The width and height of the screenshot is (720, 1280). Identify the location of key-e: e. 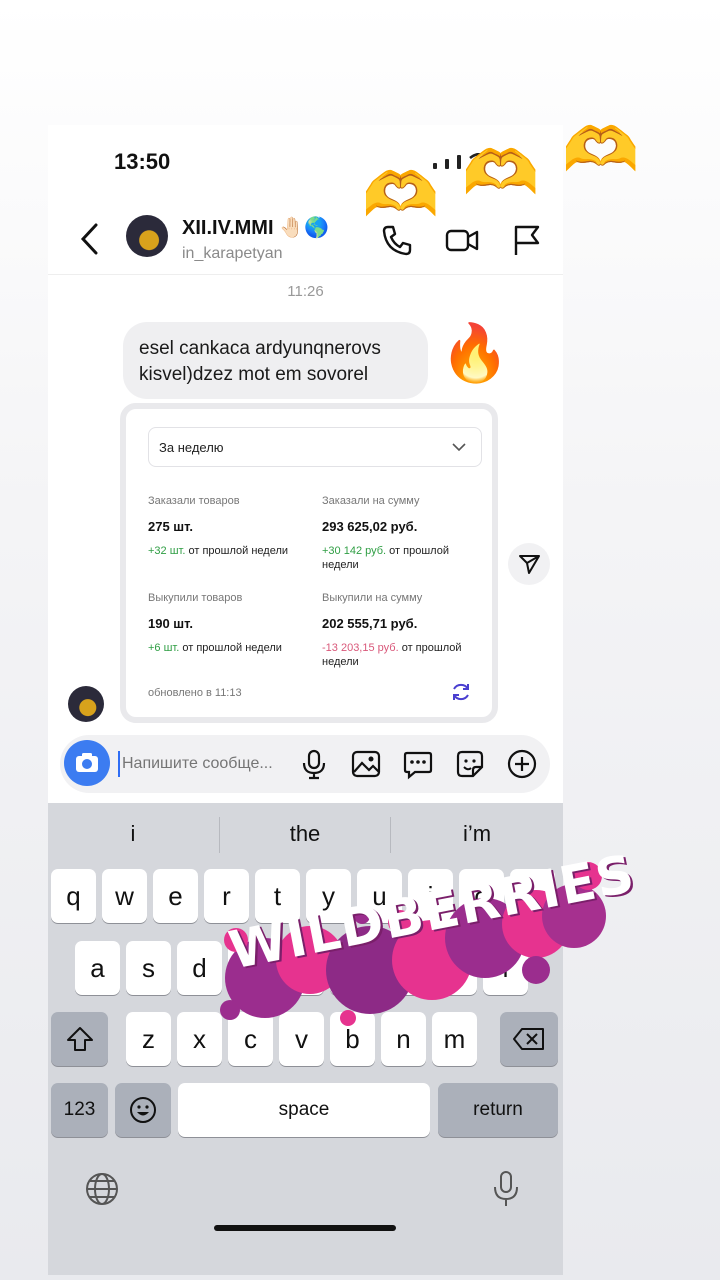
(175, 896).